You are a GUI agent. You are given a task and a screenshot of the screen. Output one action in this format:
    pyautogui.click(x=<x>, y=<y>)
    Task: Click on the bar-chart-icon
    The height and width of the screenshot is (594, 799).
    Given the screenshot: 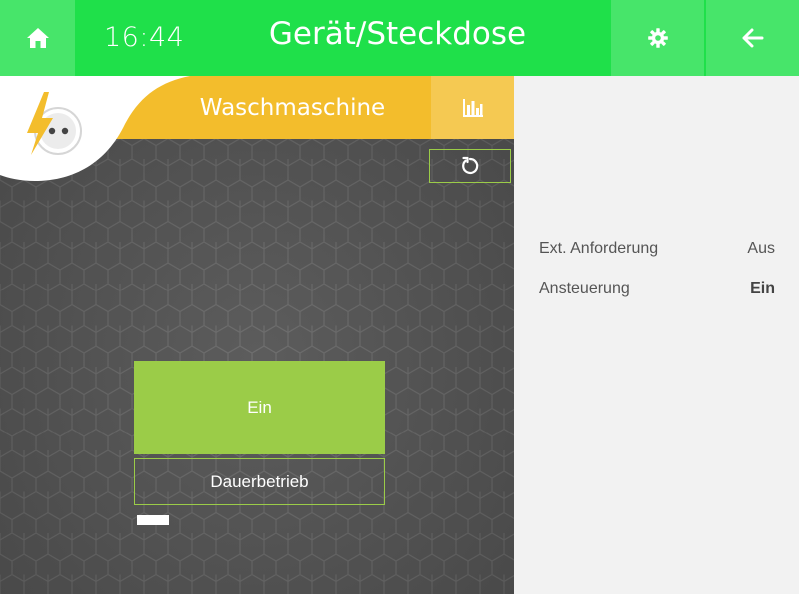 What is the action you would take?
    pyautogui.click(x=472, y=107)
    